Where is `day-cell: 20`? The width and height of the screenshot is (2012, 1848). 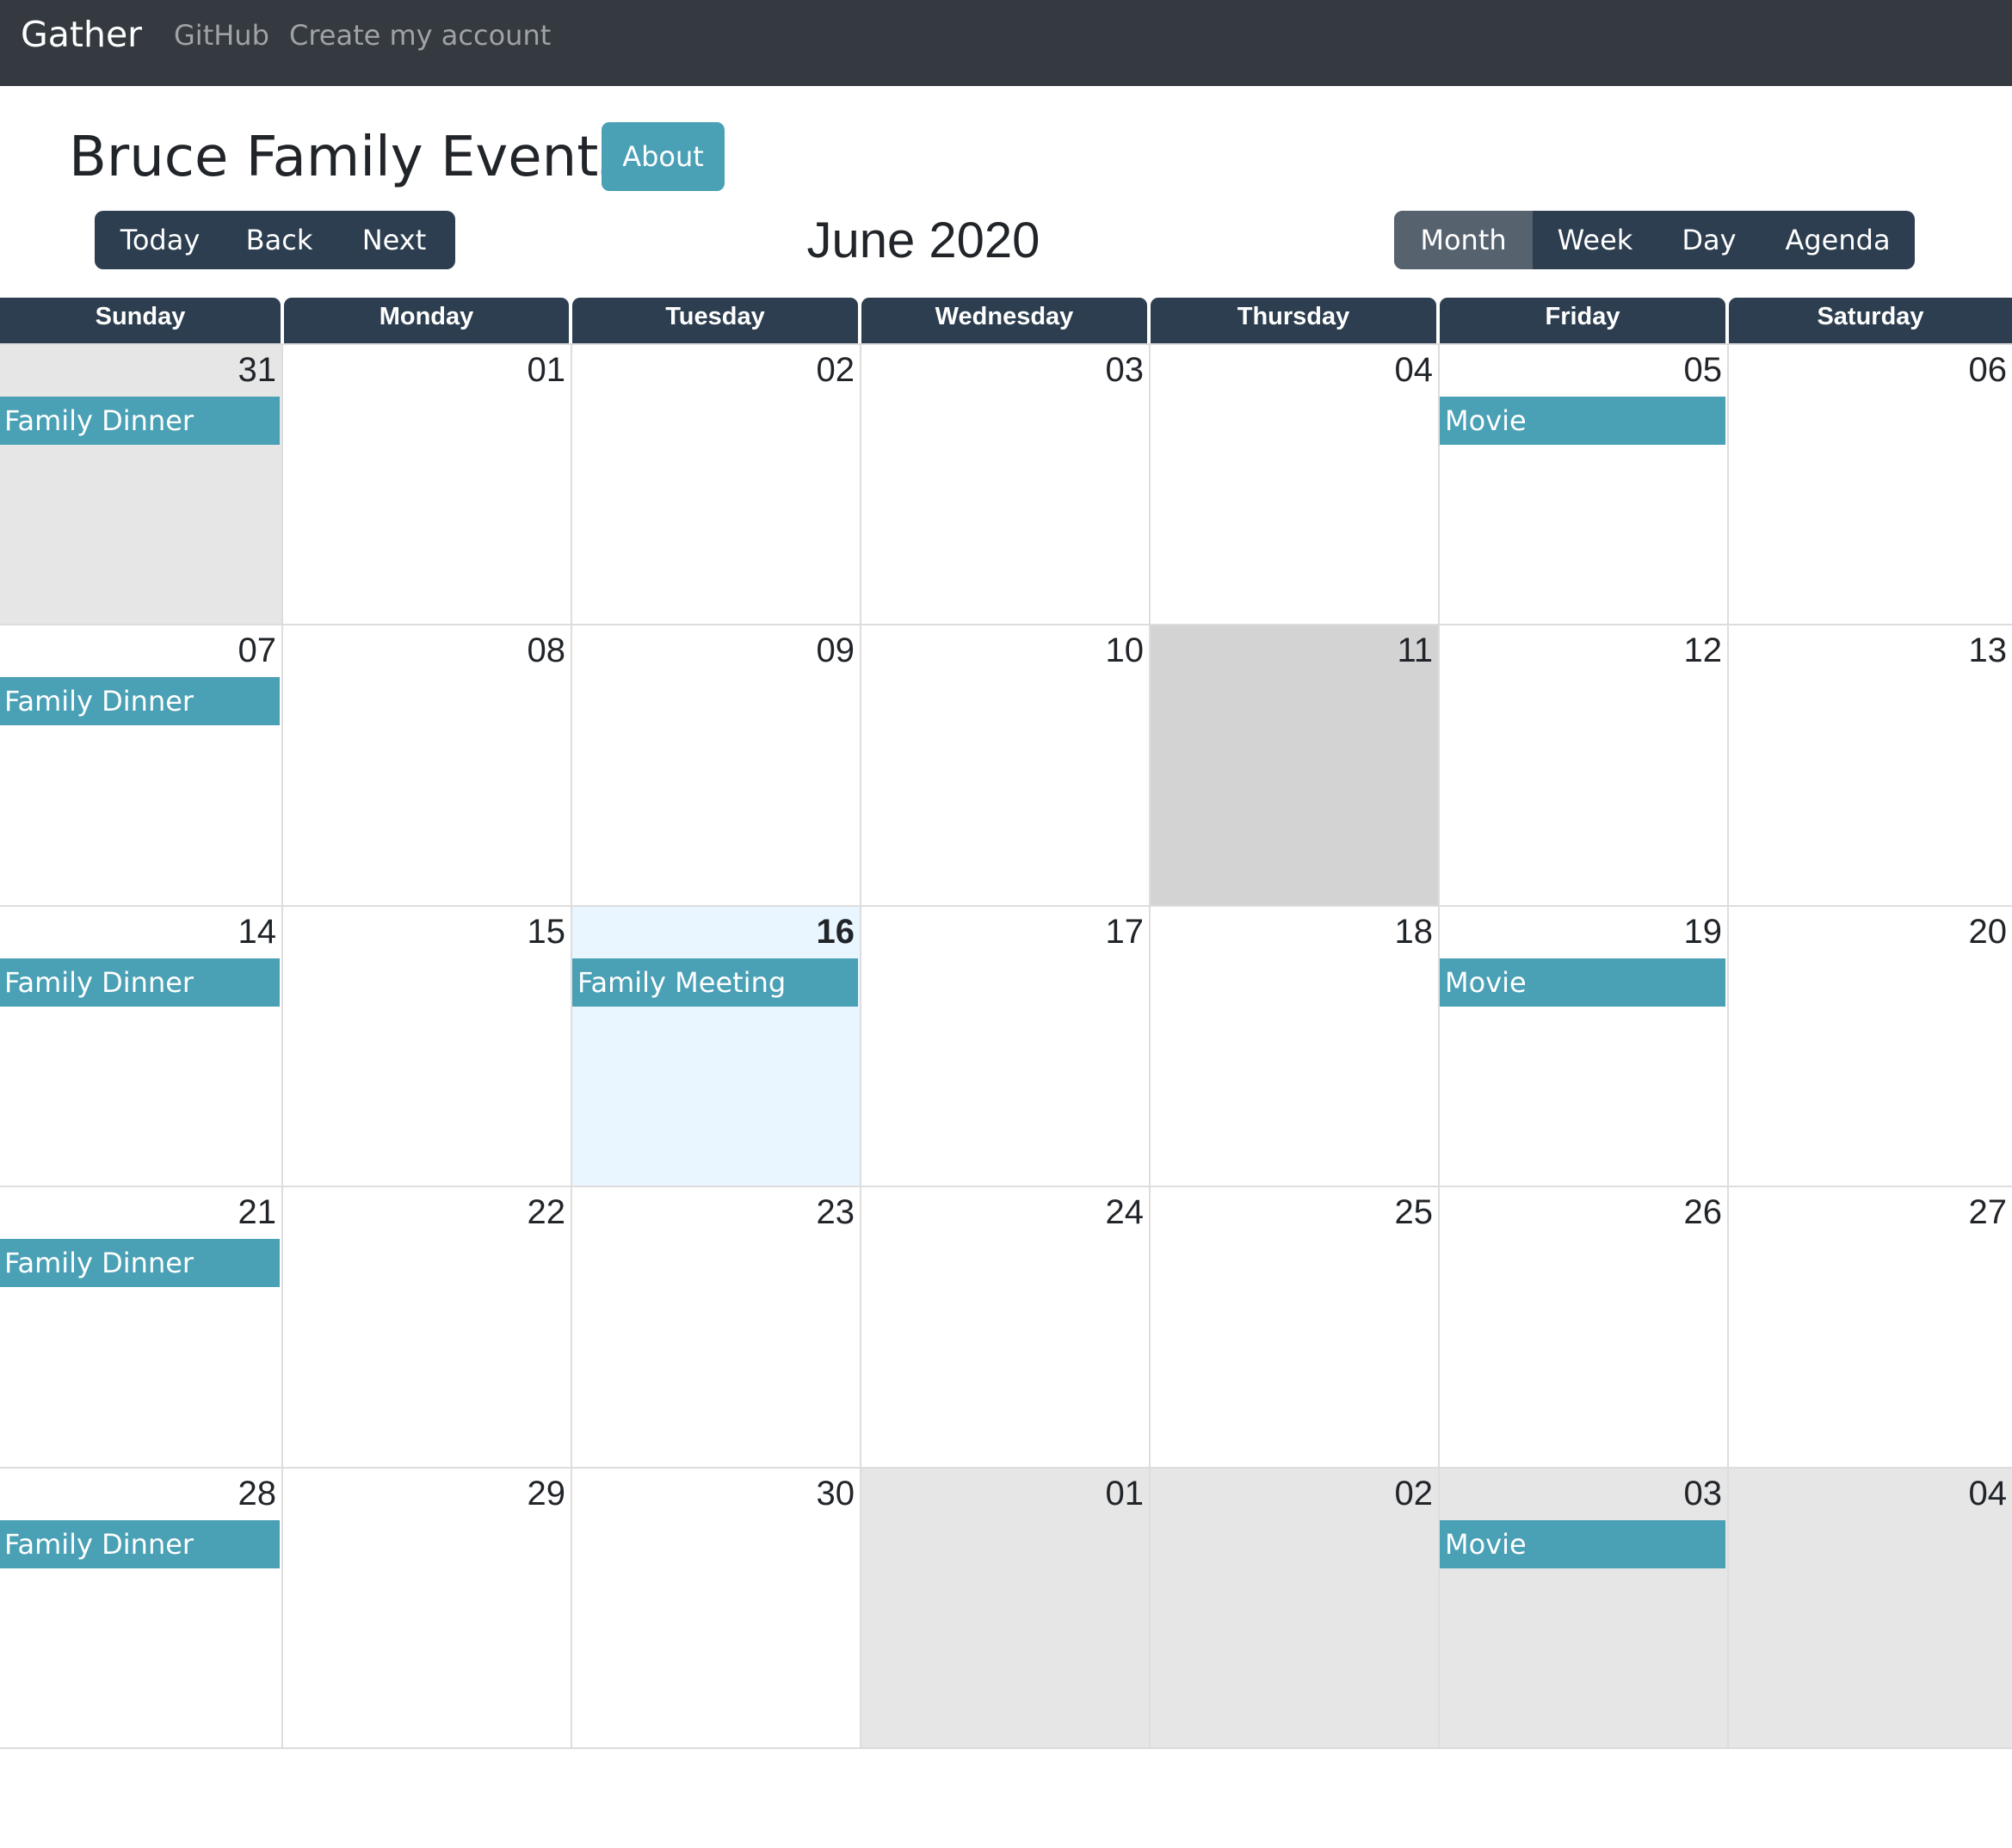
day-cell: 20 is located at coordinates (1869, 1045).